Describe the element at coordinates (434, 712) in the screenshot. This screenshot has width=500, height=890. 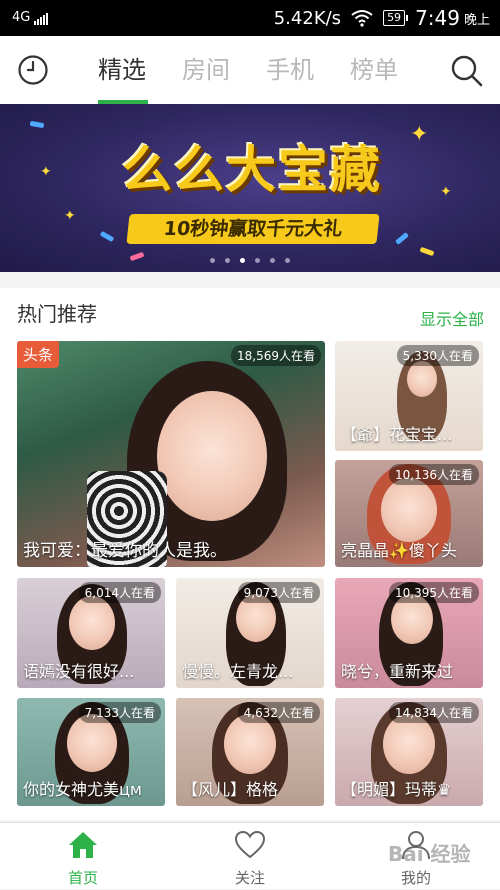
I see `viewer-count: 14,834人在看` at that location.